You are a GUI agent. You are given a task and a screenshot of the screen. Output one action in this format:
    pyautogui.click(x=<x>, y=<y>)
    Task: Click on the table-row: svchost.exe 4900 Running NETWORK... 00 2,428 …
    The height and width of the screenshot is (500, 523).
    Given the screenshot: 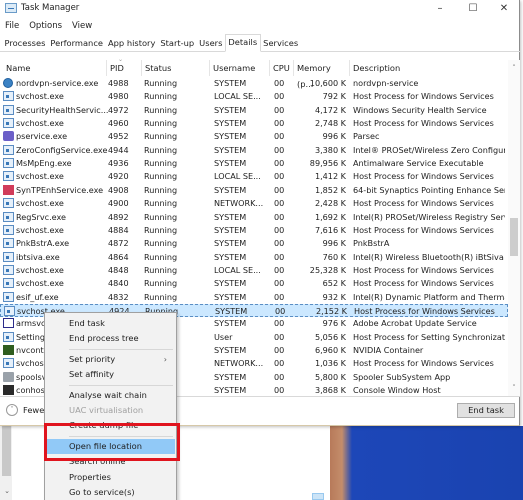 What is the action you would take?
    pyautogui.click(x=254, y=203)
    